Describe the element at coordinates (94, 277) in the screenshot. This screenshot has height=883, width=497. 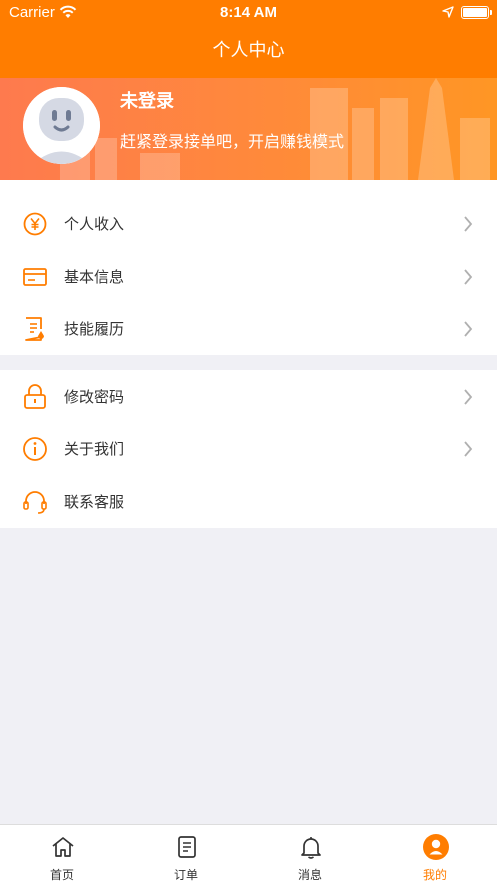
I see `menu-label: 基本信息` at that location.